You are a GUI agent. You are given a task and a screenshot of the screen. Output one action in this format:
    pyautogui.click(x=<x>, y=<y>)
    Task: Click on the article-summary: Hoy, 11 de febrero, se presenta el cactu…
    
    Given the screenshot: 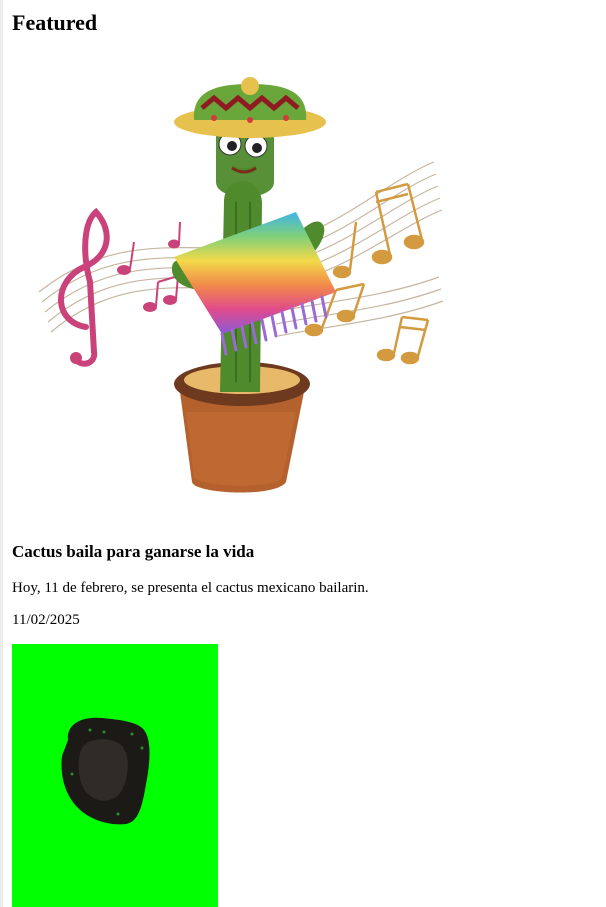 What is the action you would take?
    pyautogui.click(x=190, y=588)
    